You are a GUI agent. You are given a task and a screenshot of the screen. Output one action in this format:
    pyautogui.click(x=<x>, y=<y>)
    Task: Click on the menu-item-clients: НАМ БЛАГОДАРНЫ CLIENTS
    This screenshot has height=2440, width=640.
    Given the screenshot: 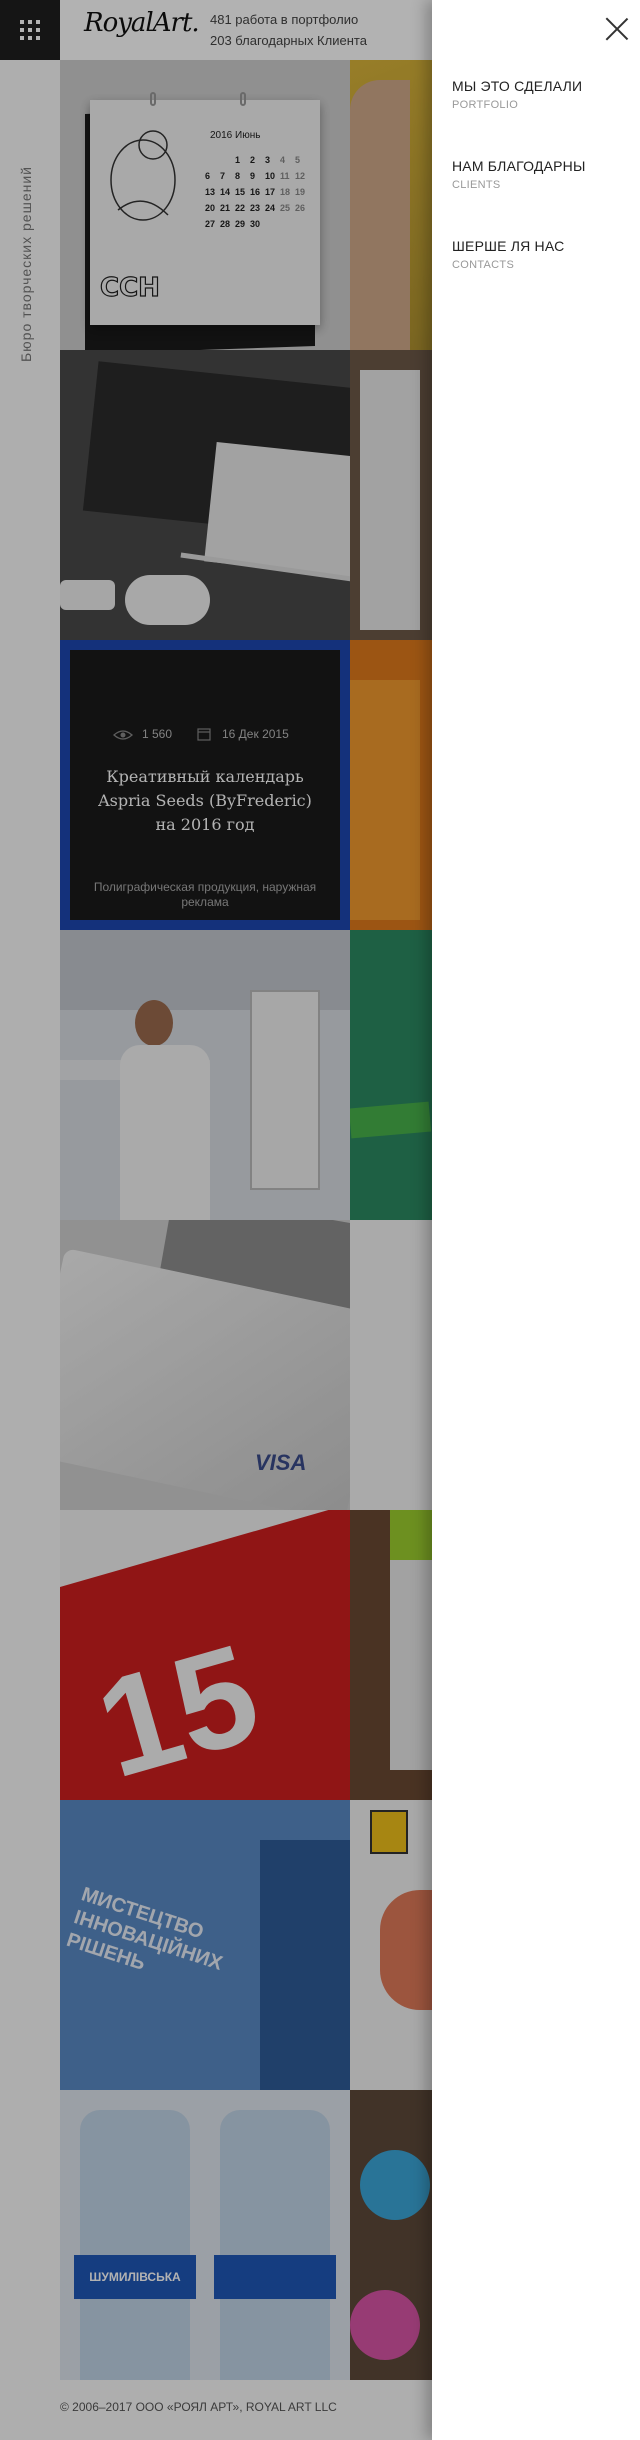 What is the action you would take?
    pyautogui.click(x=542, y=174)
    